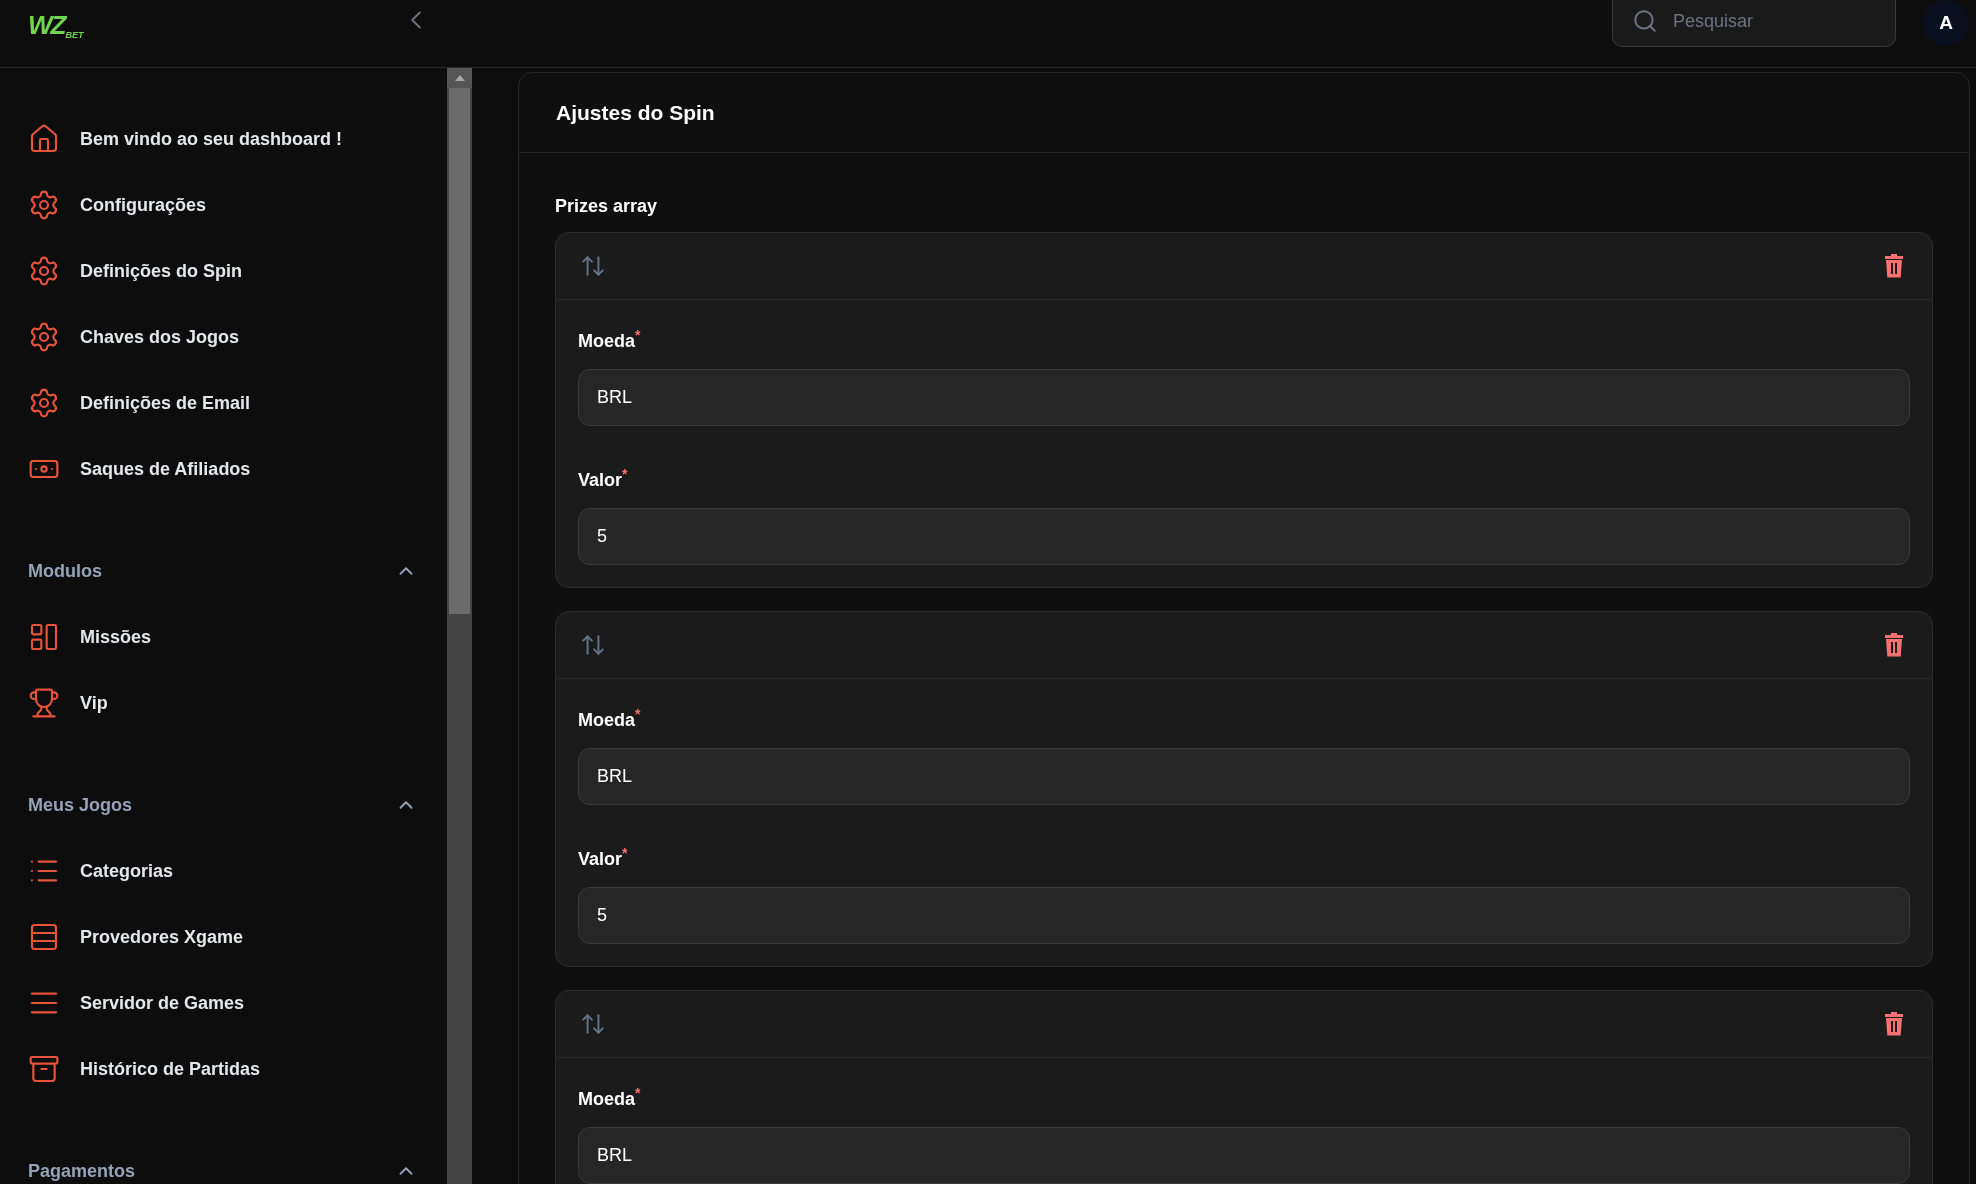  Describe the element at coordinates (162, 1003) in the screenshot. I see `nav-link: Servidor de Games` at that location.